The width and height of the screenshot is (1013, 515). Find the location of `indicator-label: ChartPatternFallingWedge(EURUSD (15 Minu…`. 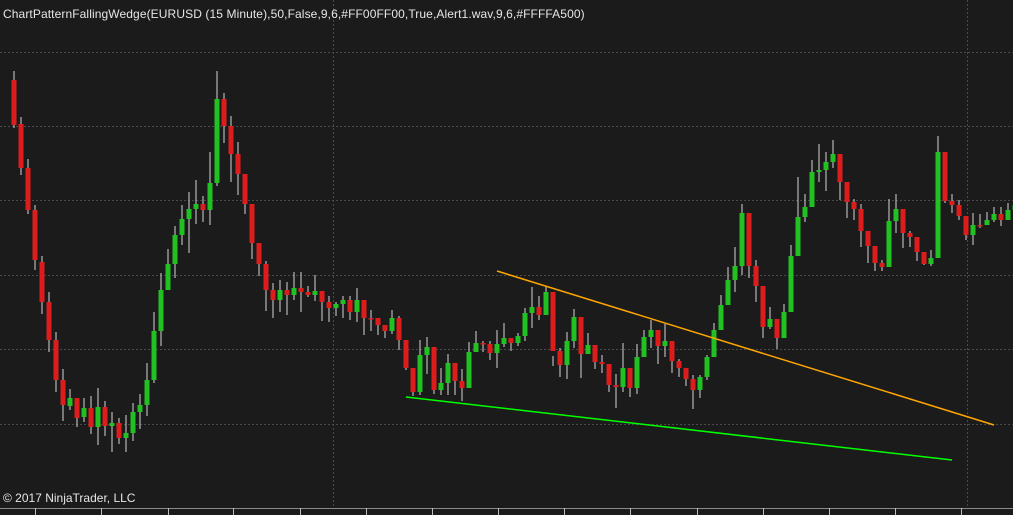

indicator-label: ChartPatternFallingWedge(EURUSD (15 Minu… is located at coordinates (294, 14).